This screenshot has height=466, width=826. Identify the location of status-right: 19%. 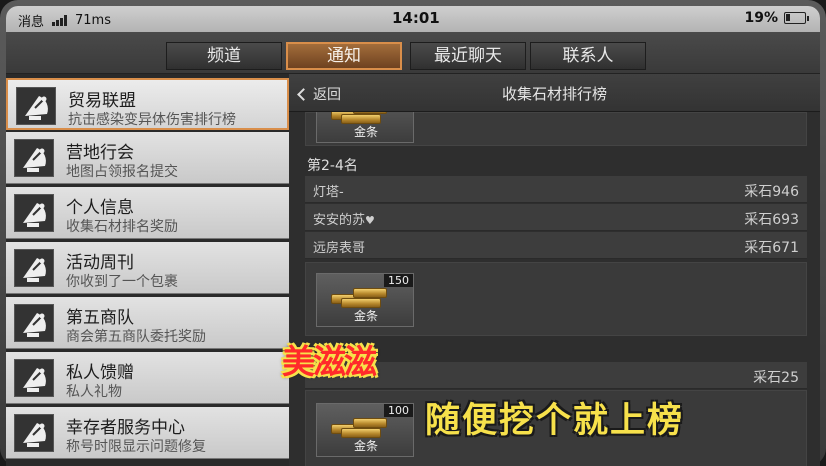
(776, 18).